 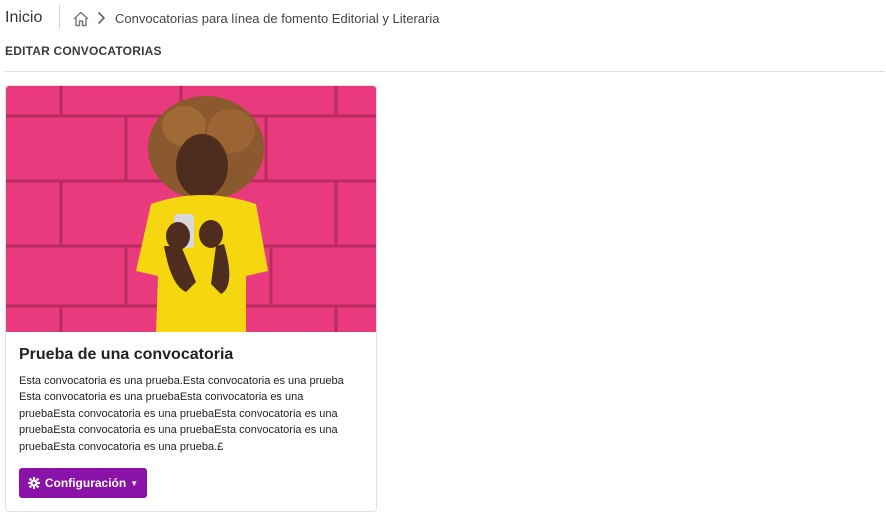 I want to click on home-link: Inicio, so click(x=23, y=18).